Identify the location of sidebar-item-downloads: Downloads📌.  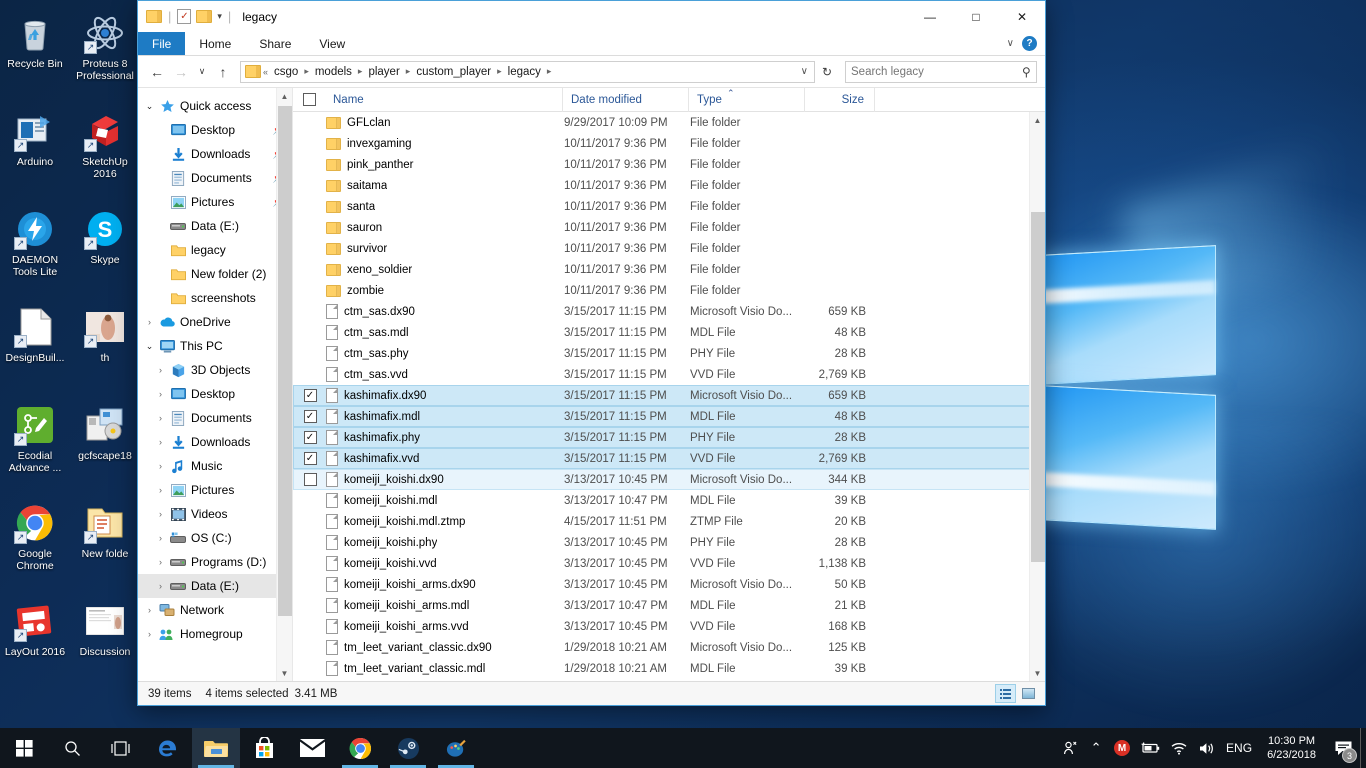
(215, 154).